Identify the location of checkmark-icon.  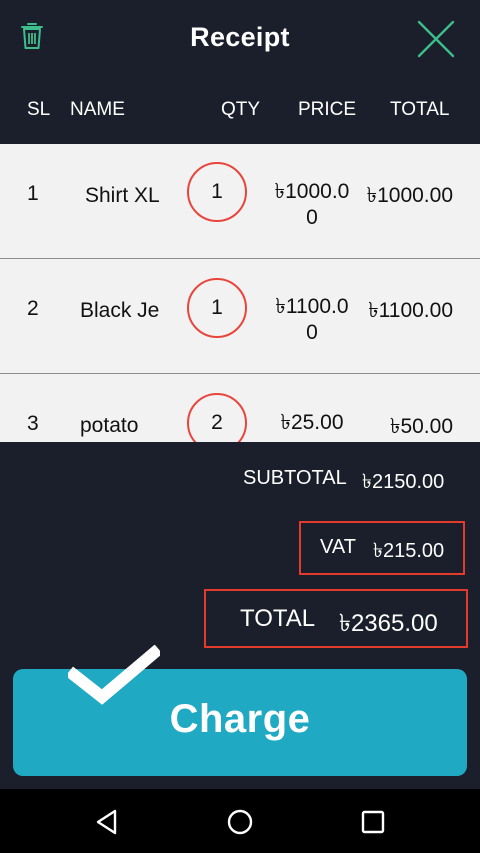
(114, 675).